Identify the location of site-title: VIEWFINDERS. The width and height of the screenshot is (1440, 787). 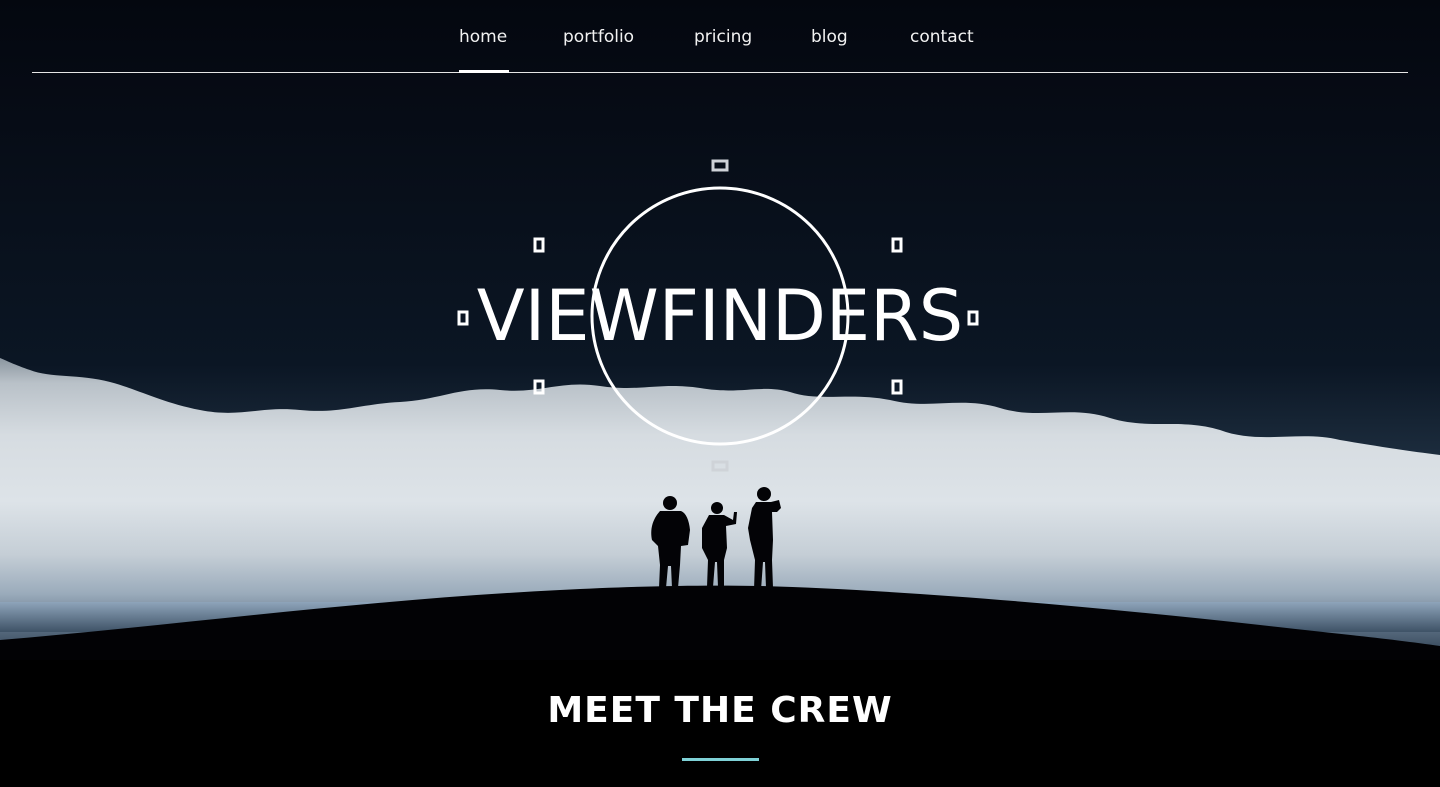
(720, 316).